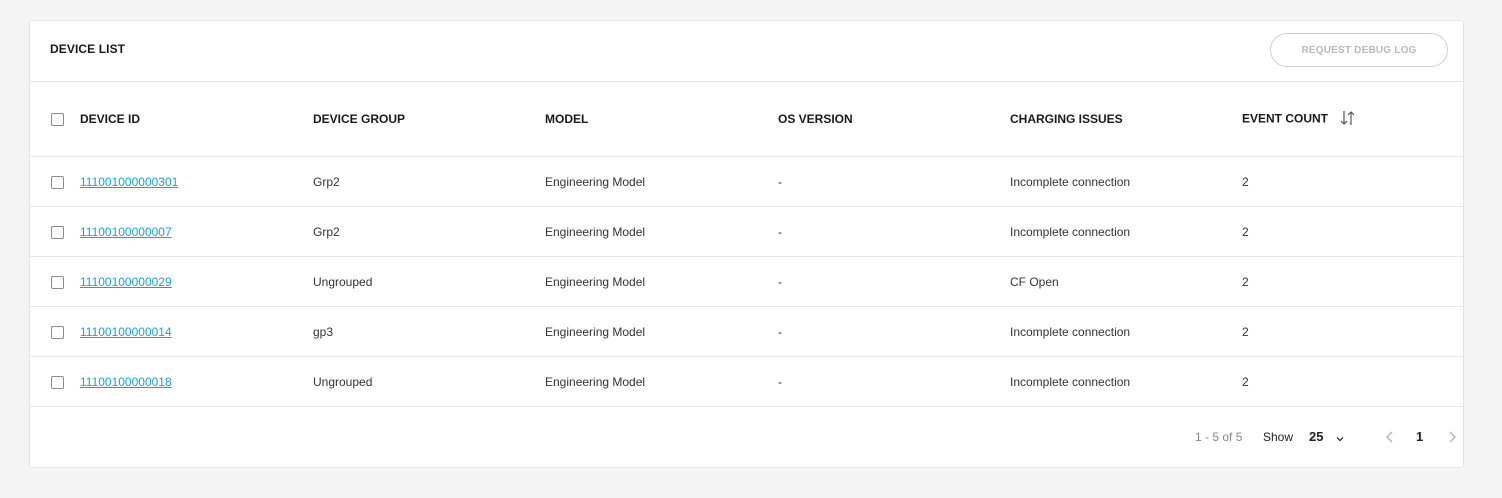 This screenshot has height=498, width=1502. What do you see at coordinates (1278, 437) in the screenshot?
I see `page-size-label: Show` at bounding box center [1278, 437].